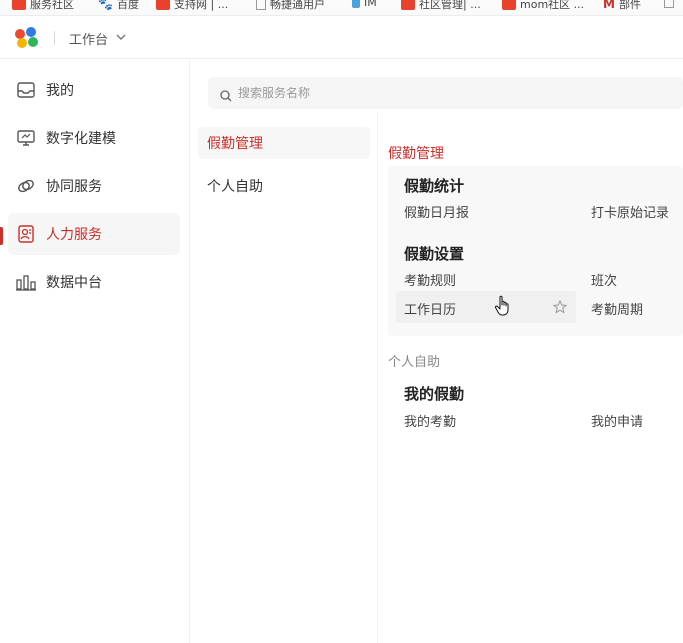 Image resolution: width=683 pixels, height=643 pixels. Describe the element at coordinates (121, 38) in the screenshot. I see `chevron-down-icon` at that location.